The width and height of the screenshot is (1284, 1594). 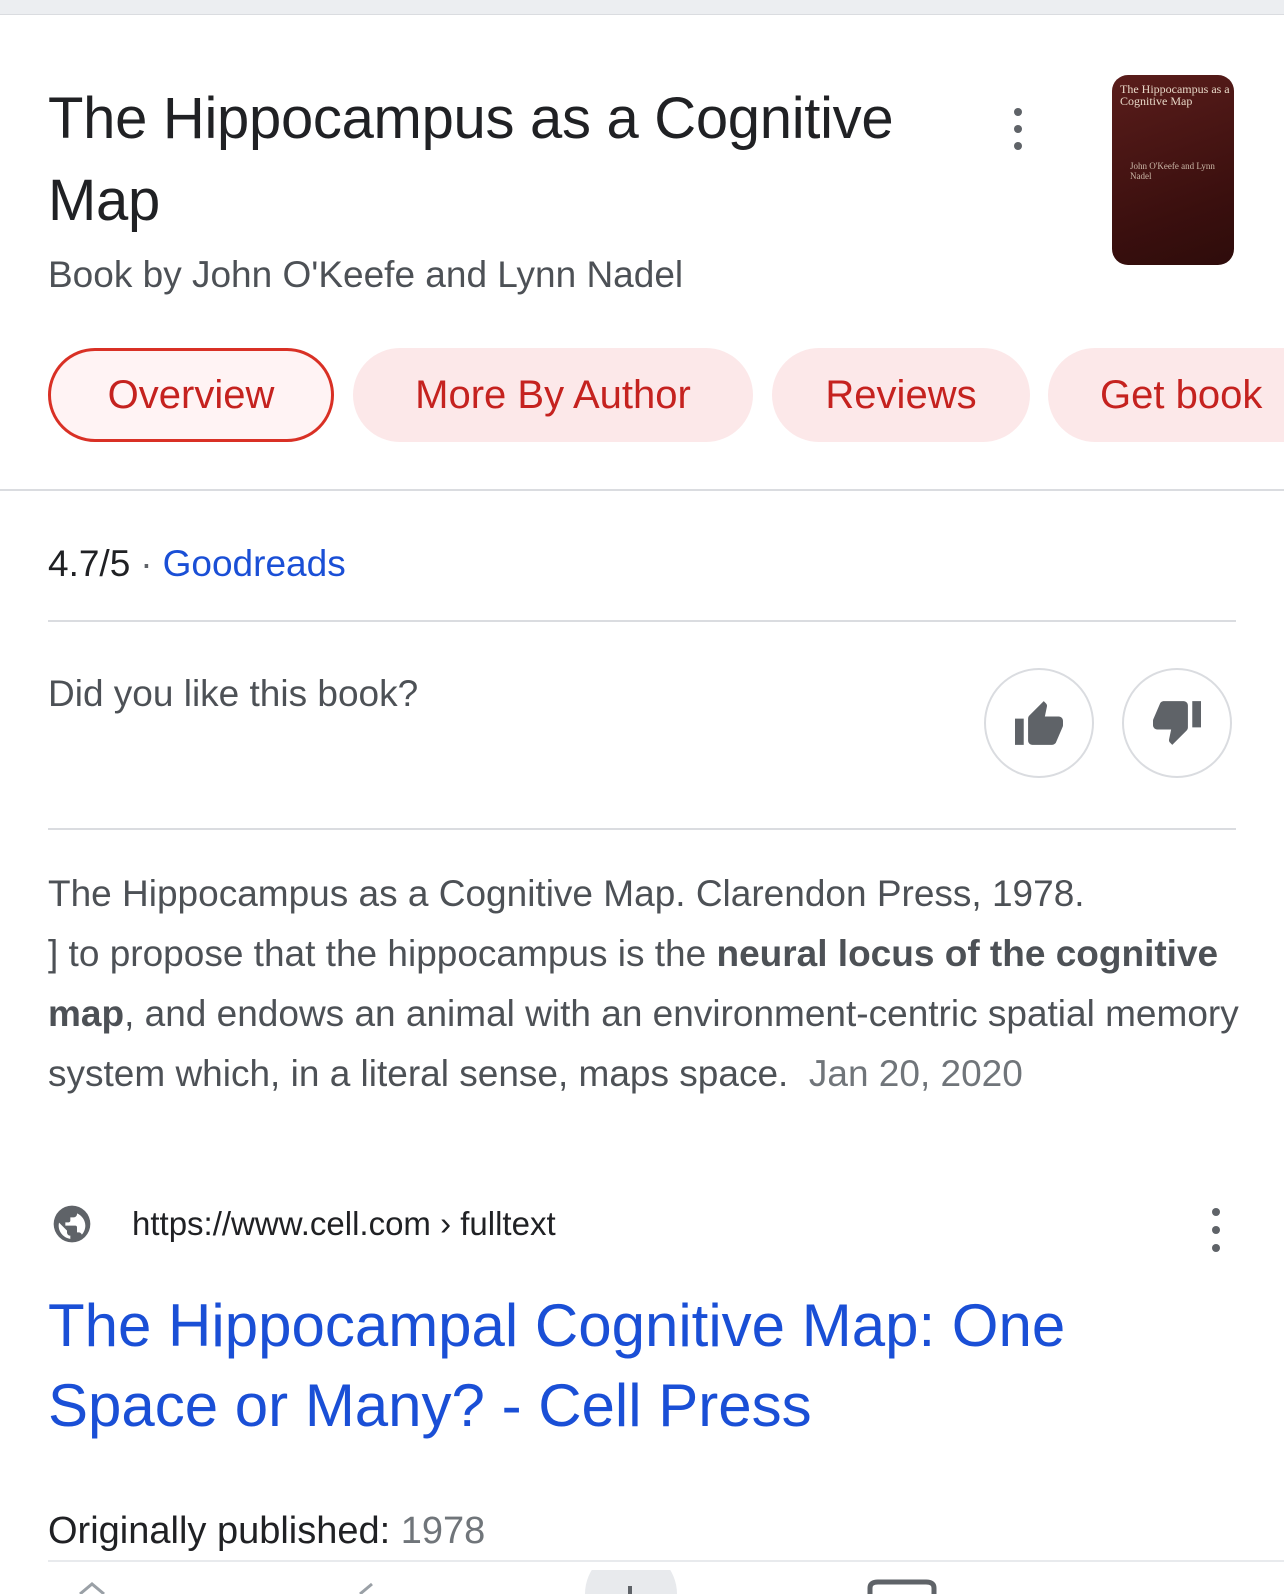 I want to click on originally-published: Originally published: 1978, so click(x=266, y=1531).